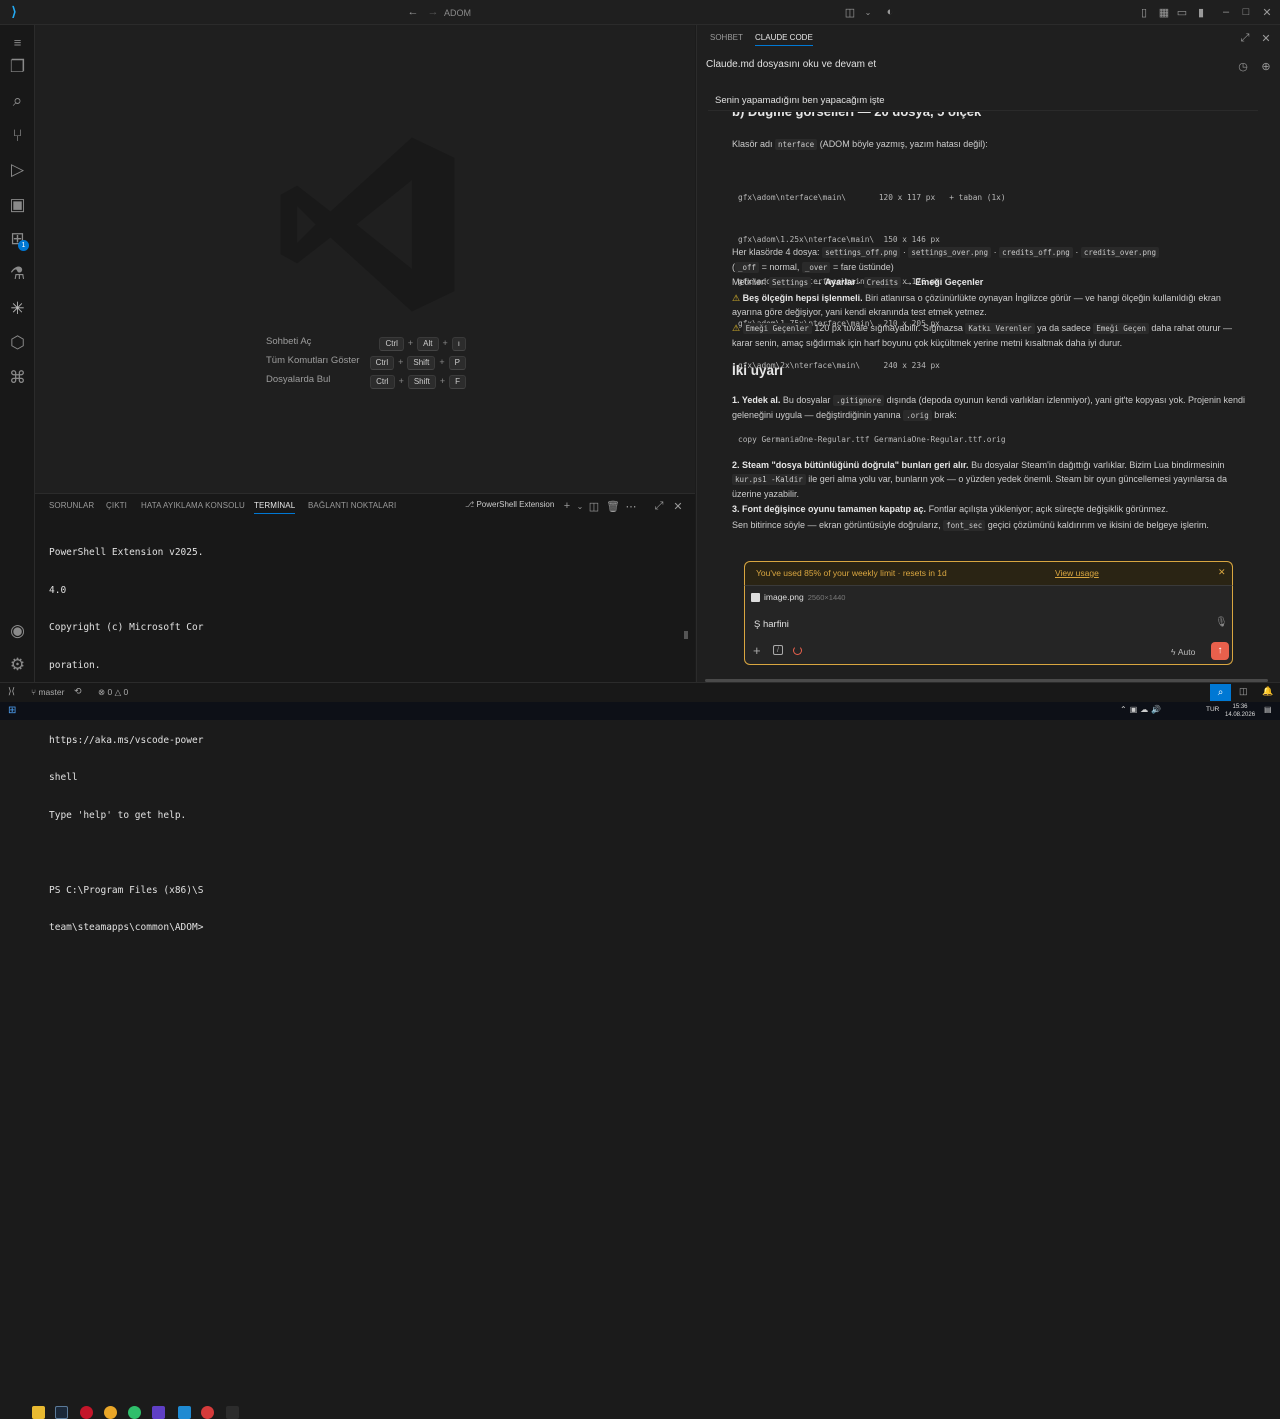 The width and height of the screenshot is (1280, 1419). What do you see at coordinates (17, 378) in the screenshot?
I see `python-icon: ⌘` at bounding box center [17, 378].